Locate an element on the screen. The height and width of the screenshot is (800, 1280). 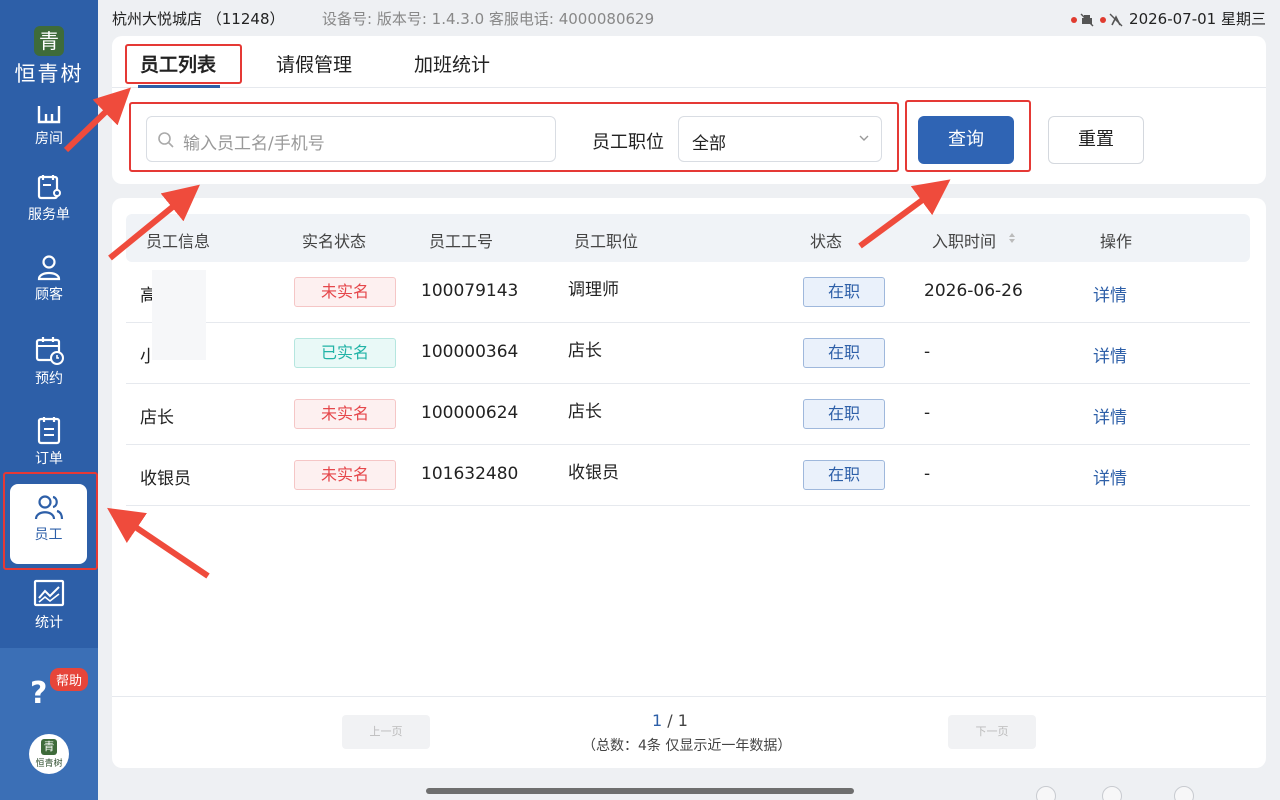
sidebar-item-order: 订单 is located at coordinates (49, 442).